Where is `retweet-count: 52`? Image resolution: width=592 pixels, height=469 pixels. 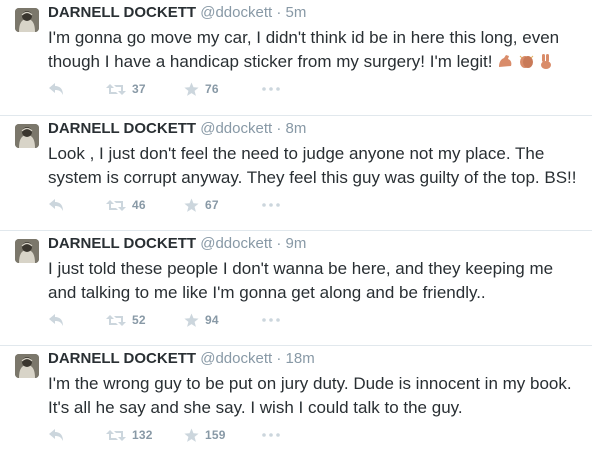 retweet-count: 52 is located at coordinates (139, 320).